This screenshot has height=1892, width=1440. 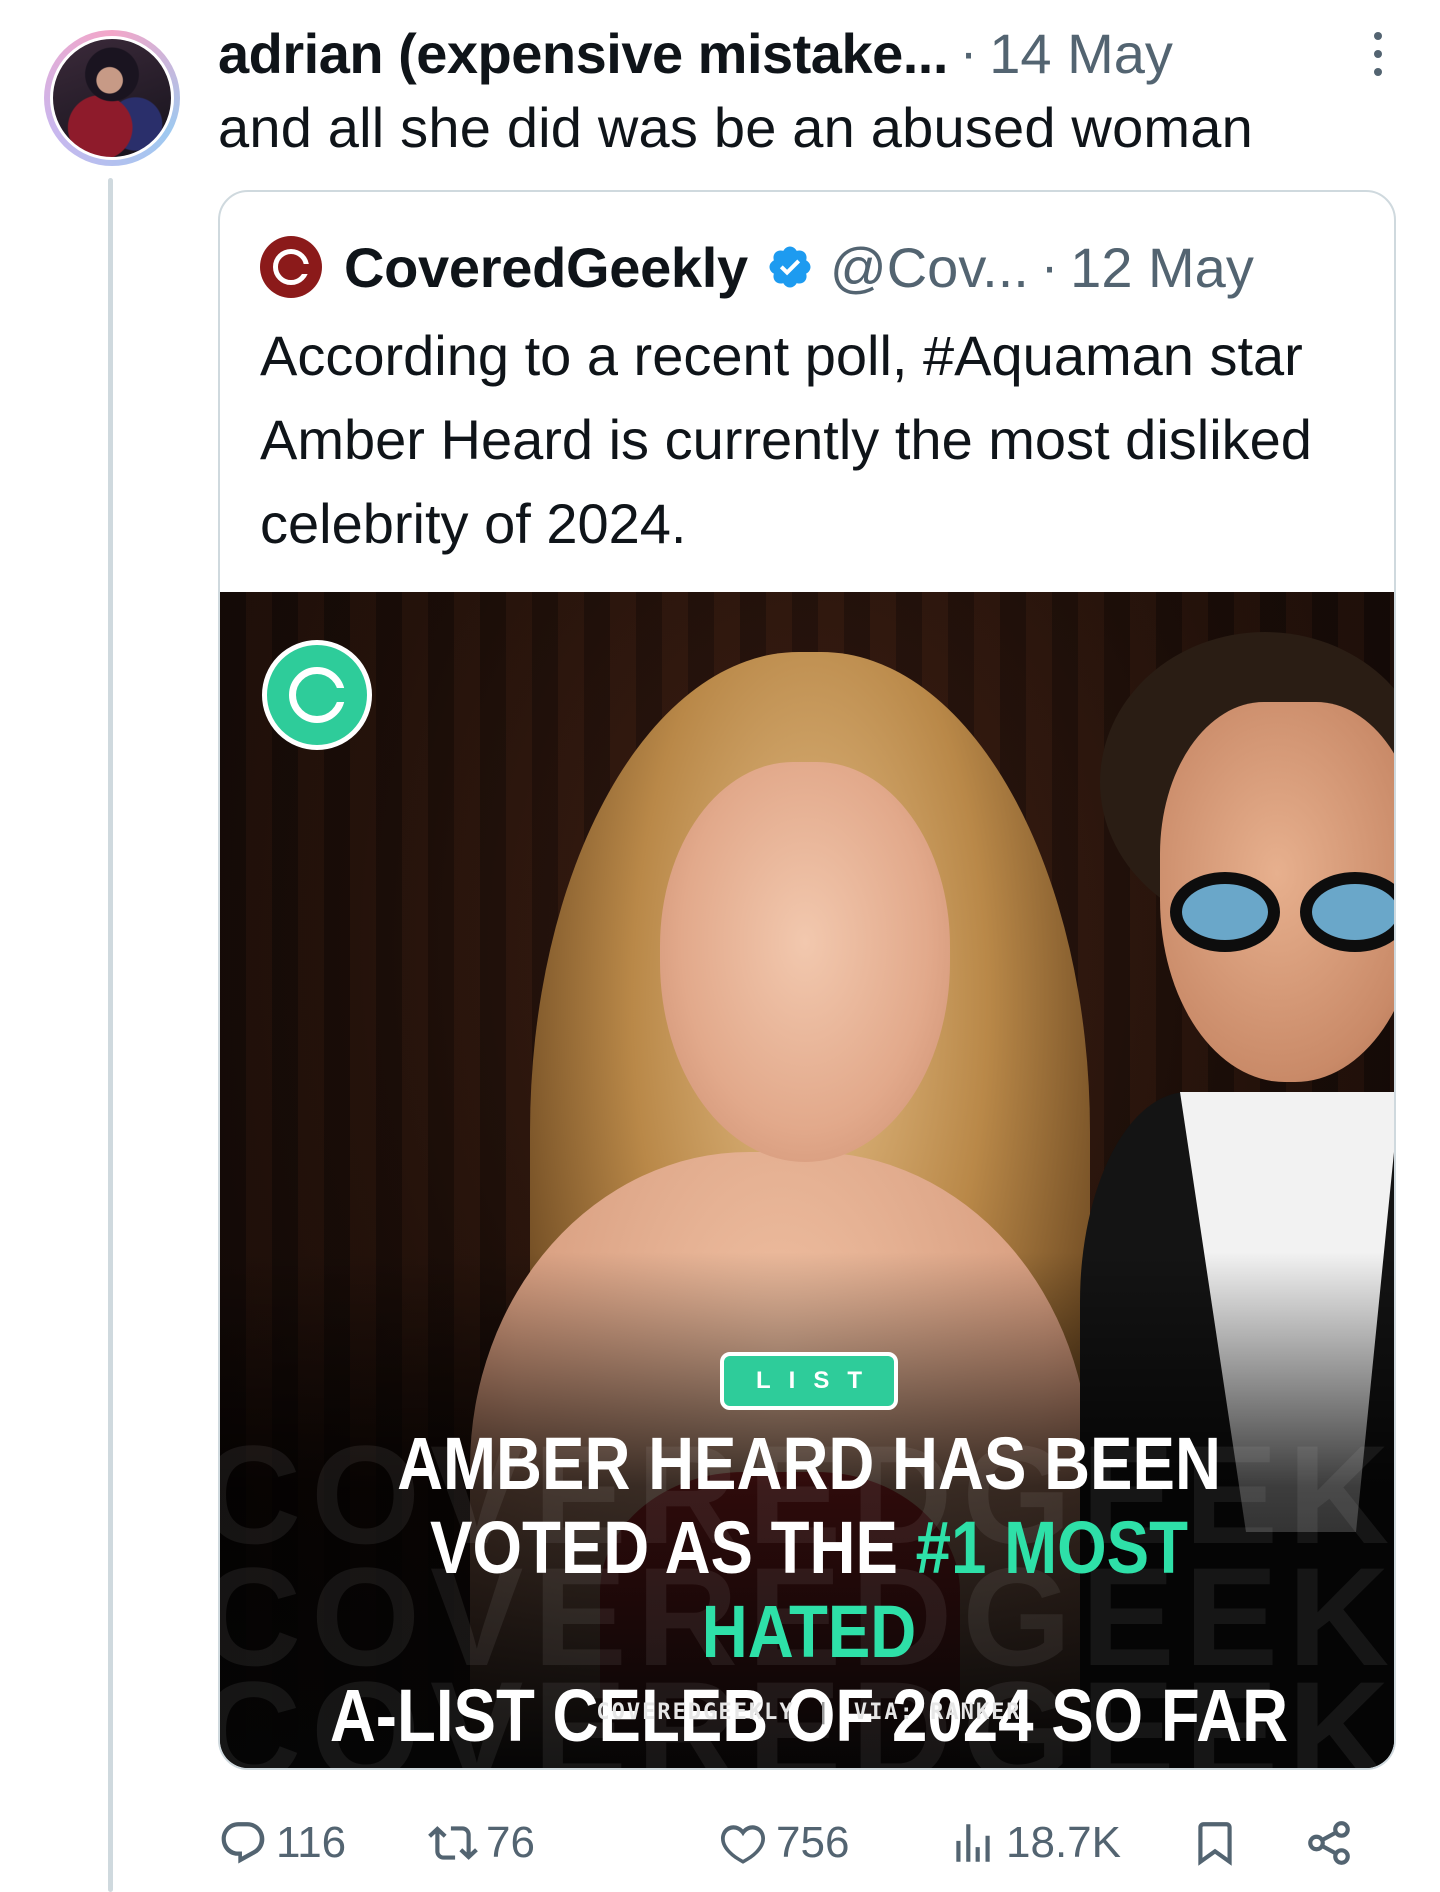 What do you see at coordinates (1081, 53) in the screenshot?
I see `tweet-date: 14 May` at bounding box center [1081, 53].